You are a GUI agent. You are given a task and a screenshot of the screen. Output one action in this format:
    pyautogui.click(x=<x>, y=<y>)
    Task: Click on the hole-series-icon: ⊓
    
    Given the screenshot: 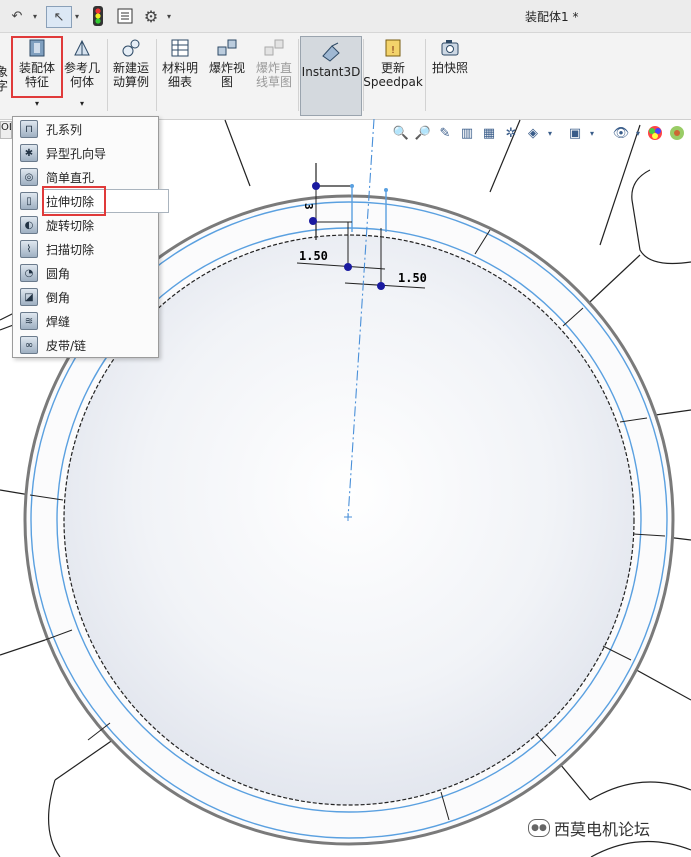 What is the action you would take?
    pyautogui.click(x=29, y=129)
    